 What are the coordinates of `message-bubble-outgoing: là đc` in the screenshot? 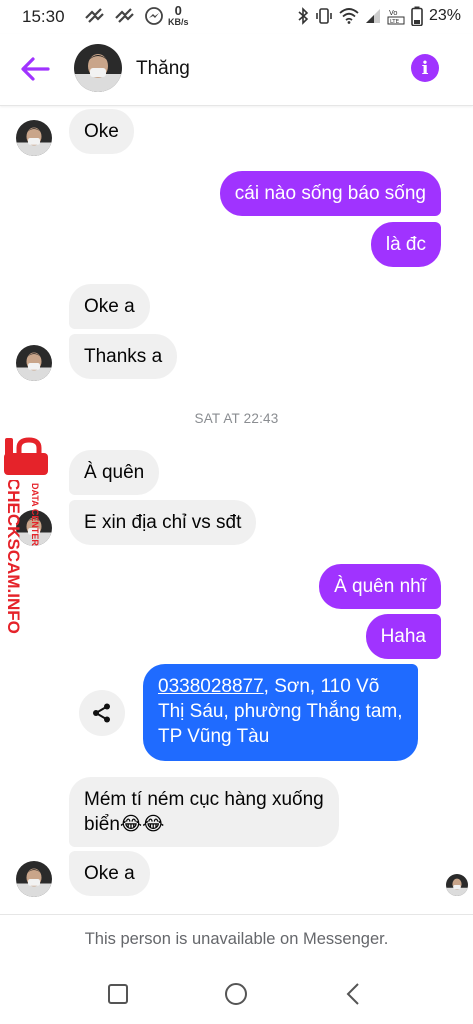 It's located at (405, 244).